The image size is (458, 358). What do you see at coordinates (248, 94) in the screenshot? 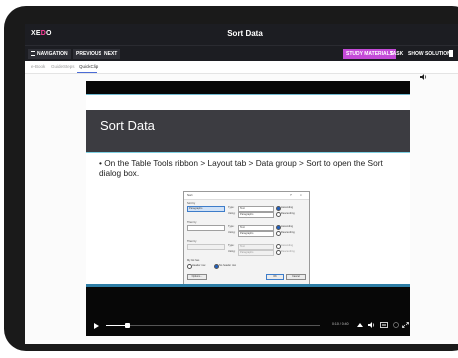
I see `slide-accent-line` at bounding box center [248, 94].